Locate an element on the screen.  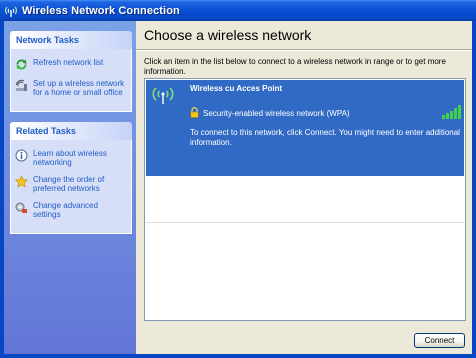
task-label: Refresh network list is located at coordinates (68, 62).